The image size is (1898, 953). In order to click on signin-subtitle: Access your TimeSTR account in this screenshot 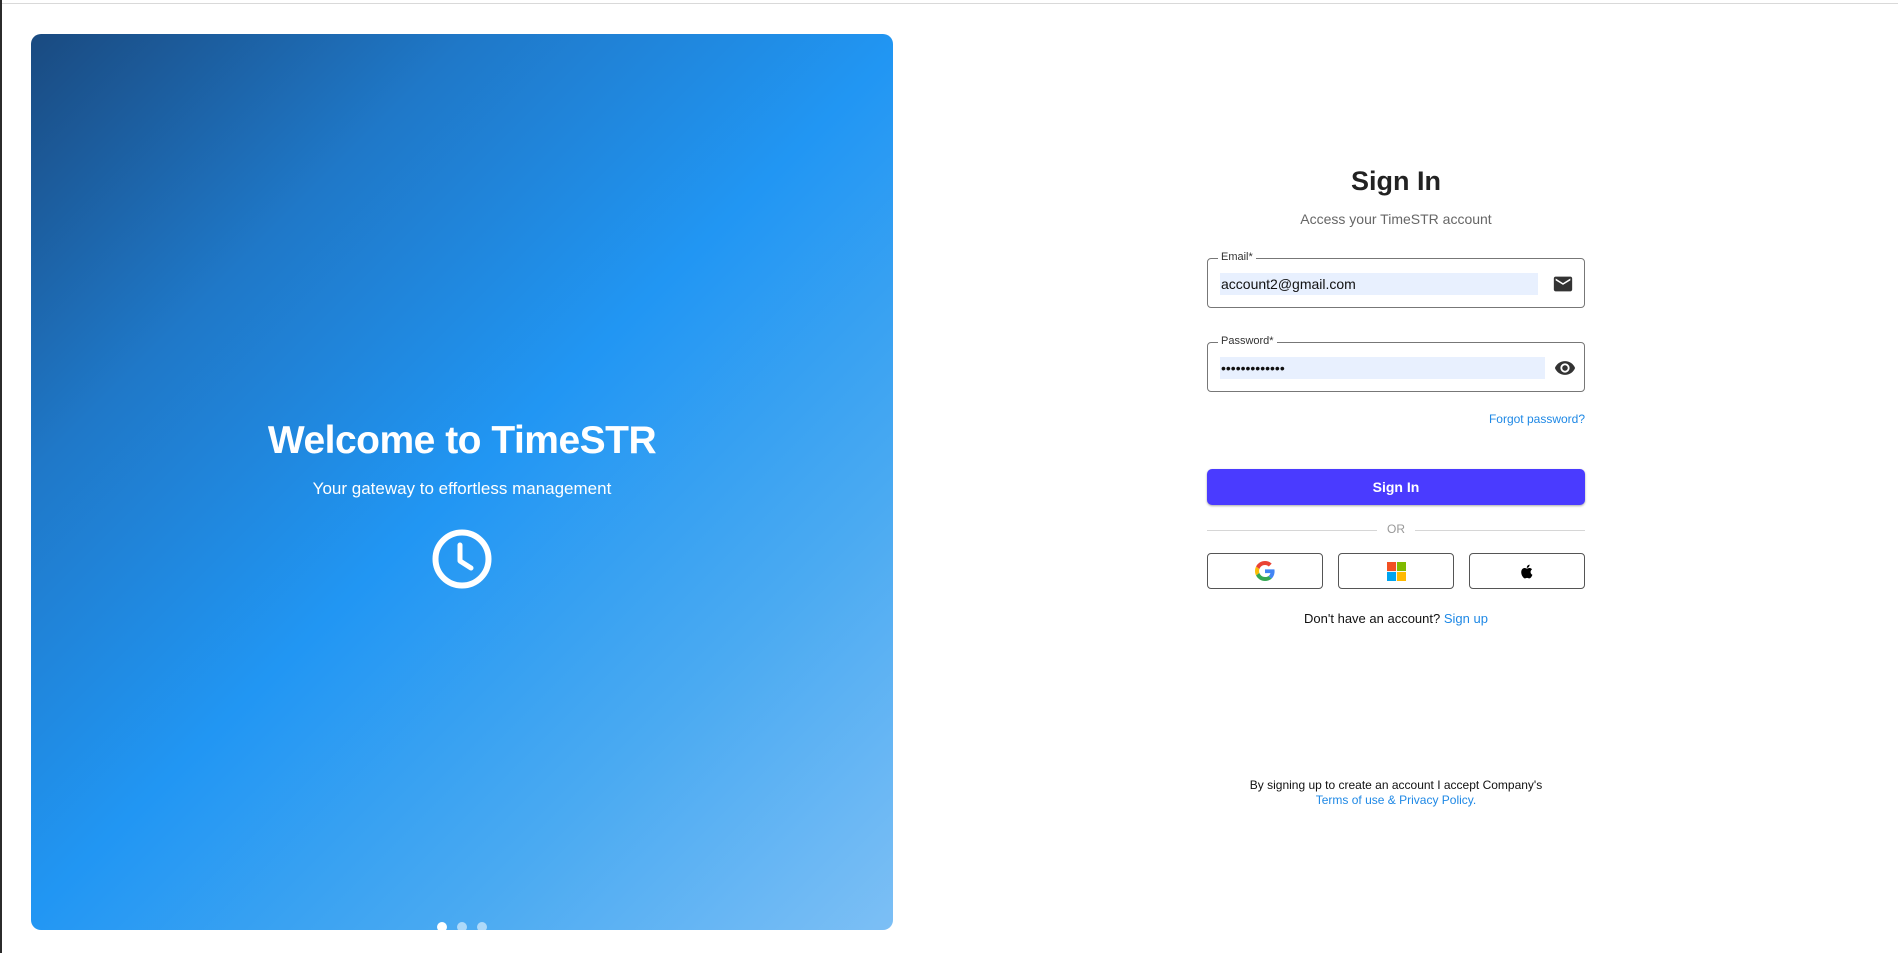, I will do `click(1396, 219)`.